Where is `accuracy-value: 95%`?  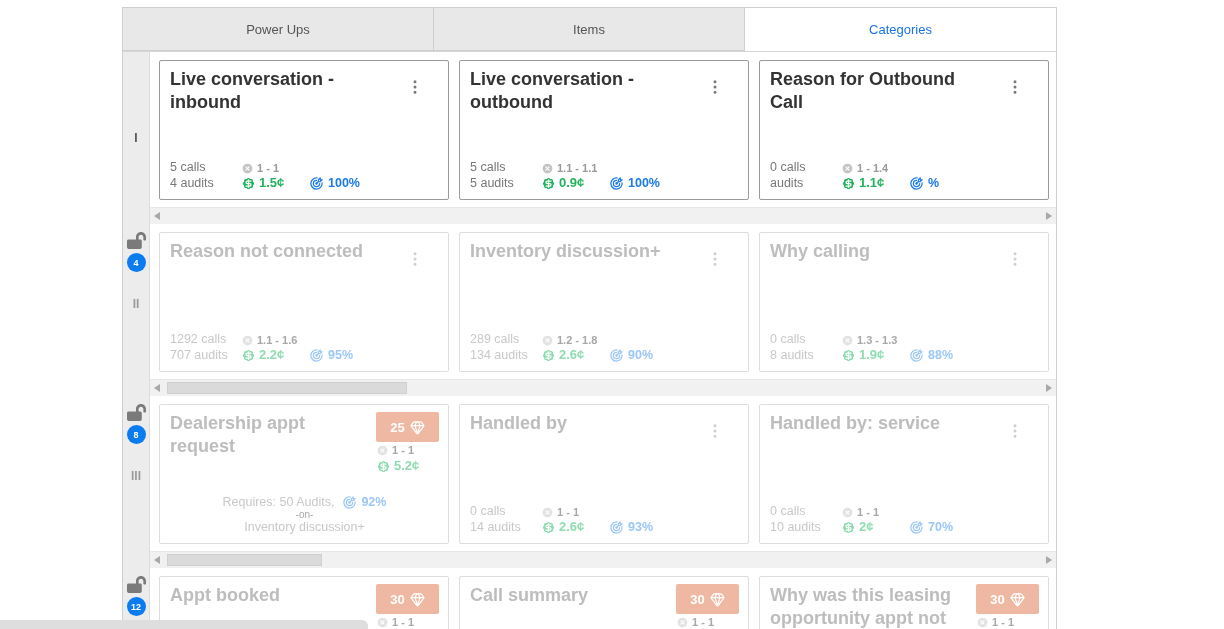 accuracy-value: 95% is located at coordinates (341, 355).